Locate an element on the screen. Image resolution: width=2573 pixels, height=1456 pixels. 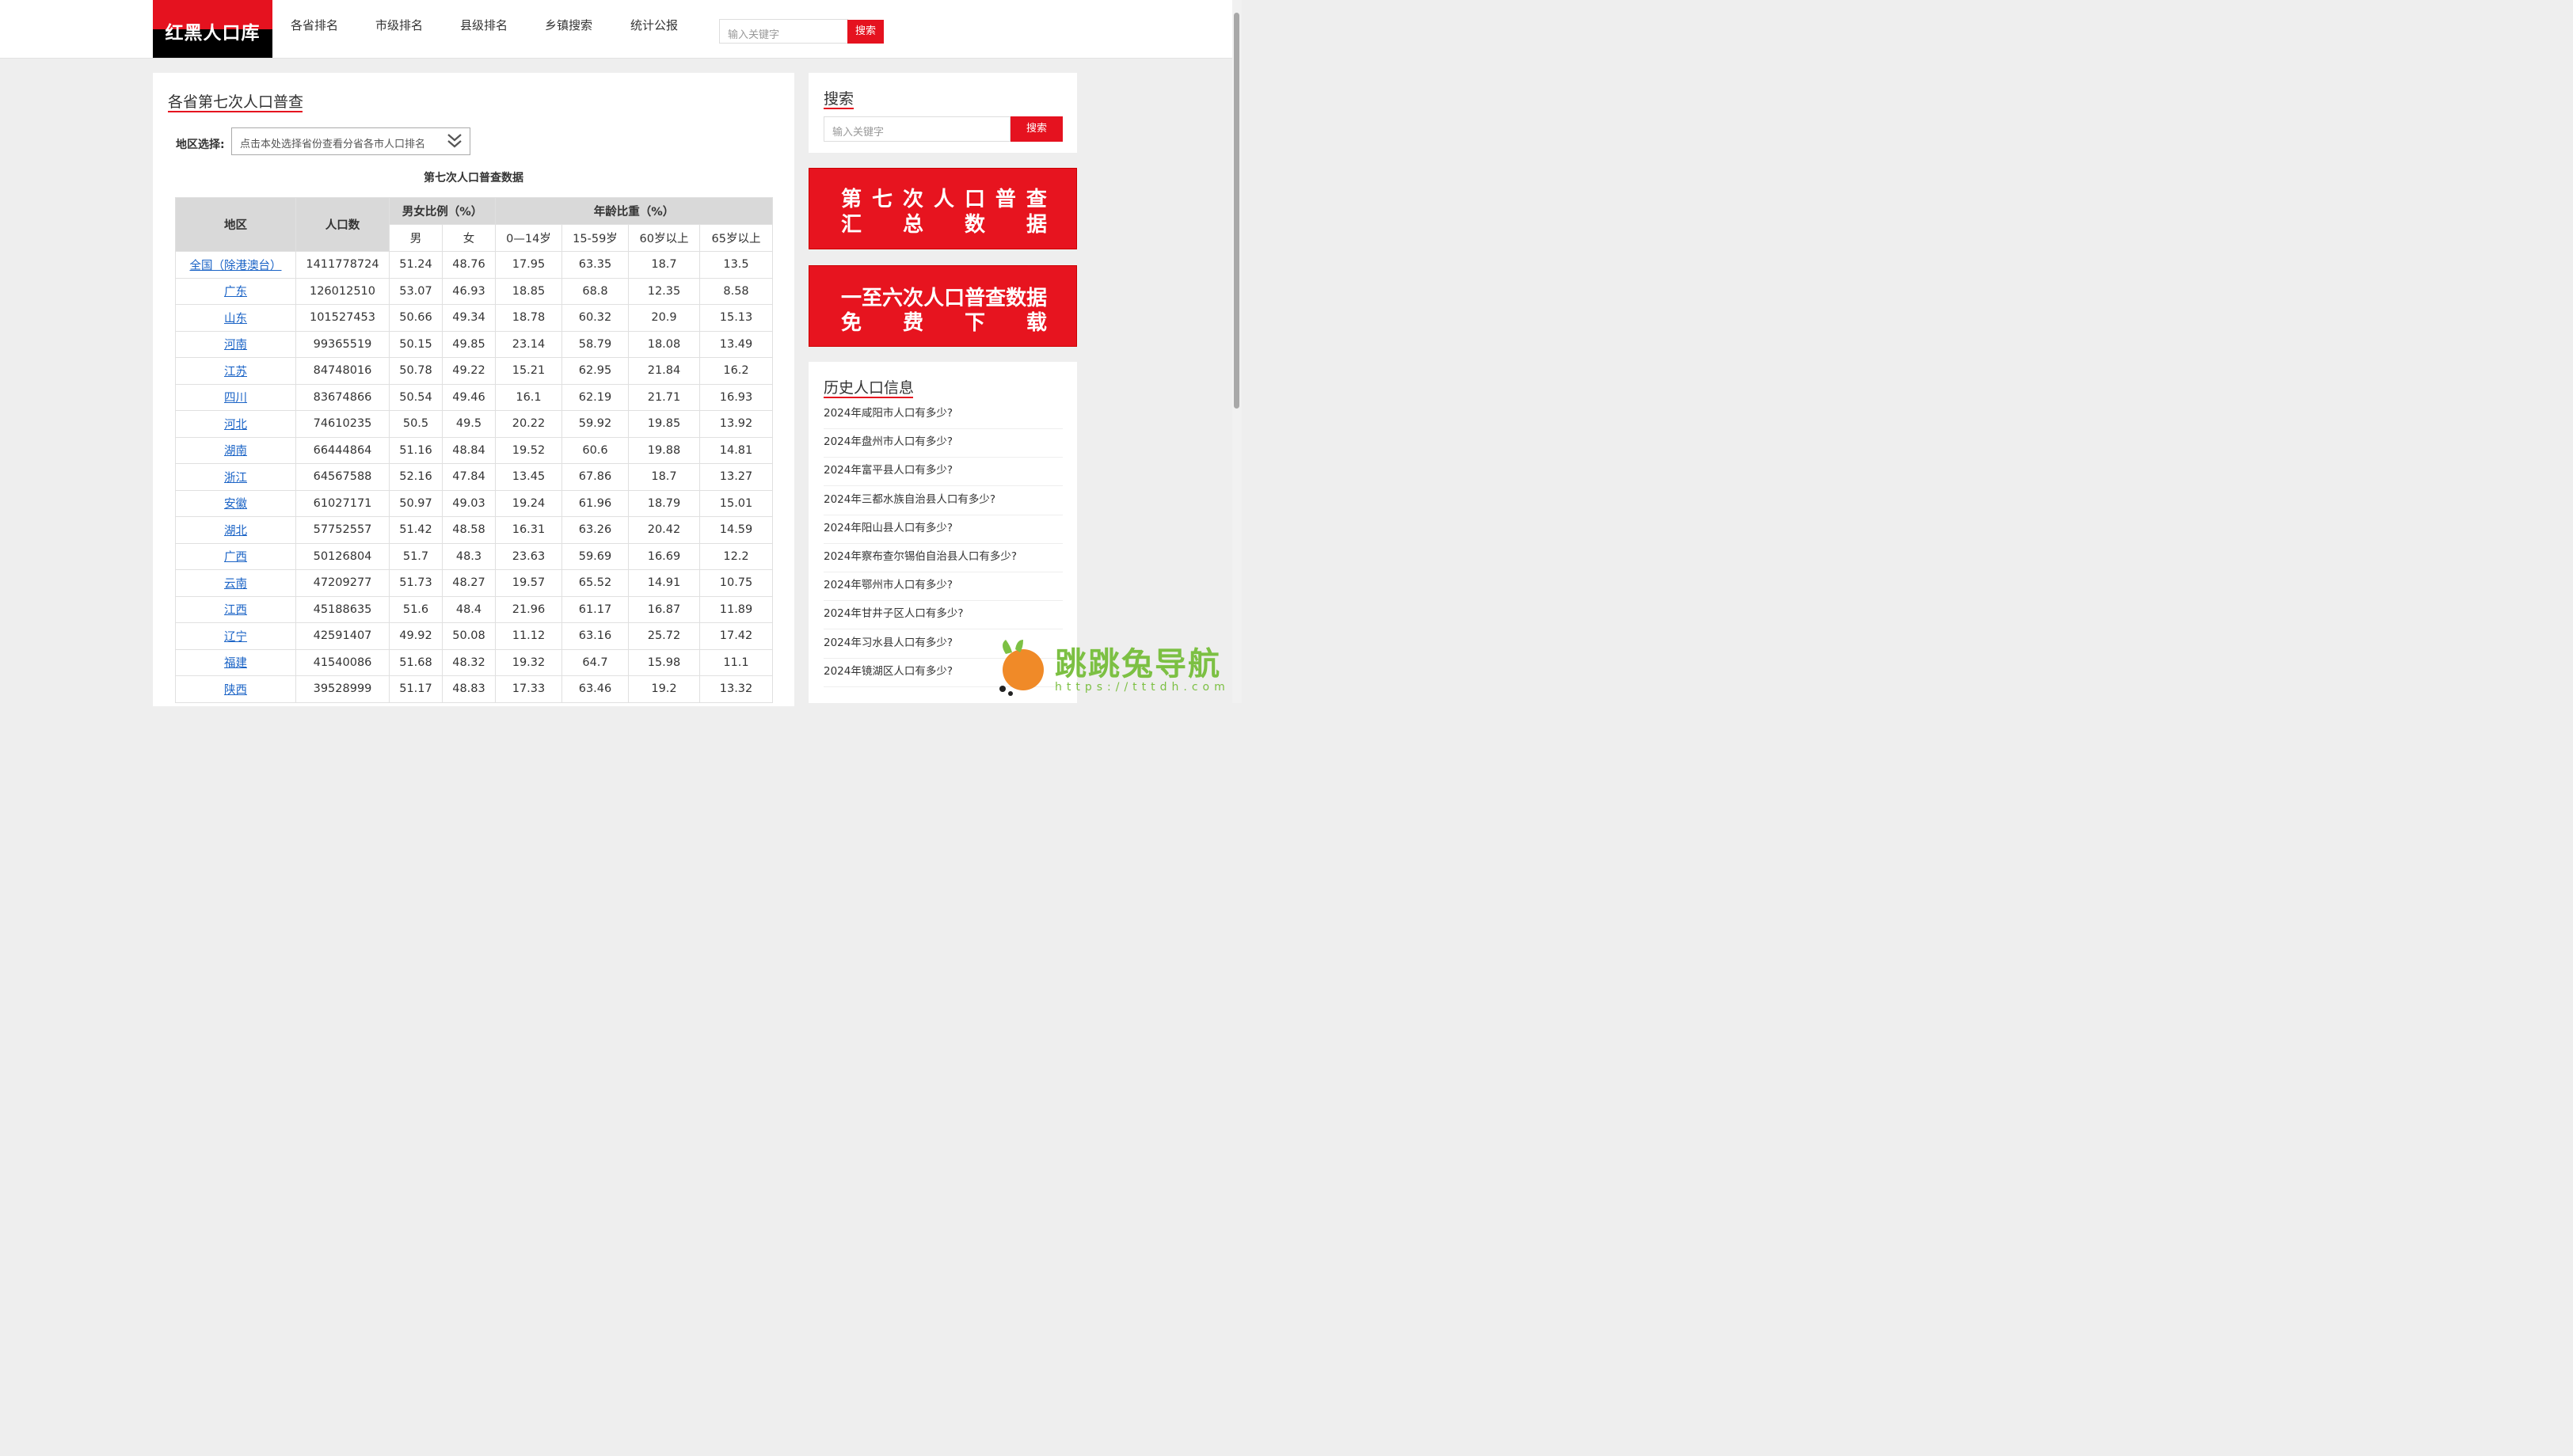
region-cell: 陕西 is located at coordinates (235, 689).